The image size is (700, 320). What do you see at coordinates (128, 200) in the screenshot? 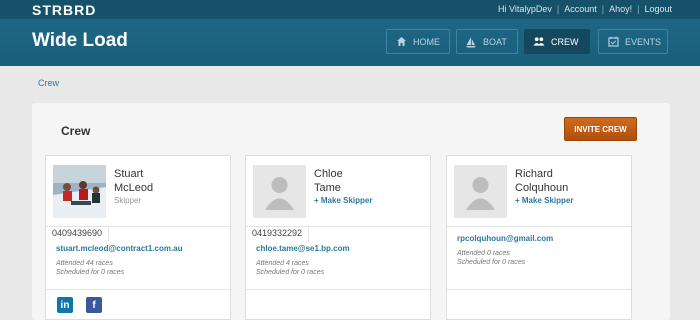
I see `role-label: Skipper` at bounding box center [128, 200].